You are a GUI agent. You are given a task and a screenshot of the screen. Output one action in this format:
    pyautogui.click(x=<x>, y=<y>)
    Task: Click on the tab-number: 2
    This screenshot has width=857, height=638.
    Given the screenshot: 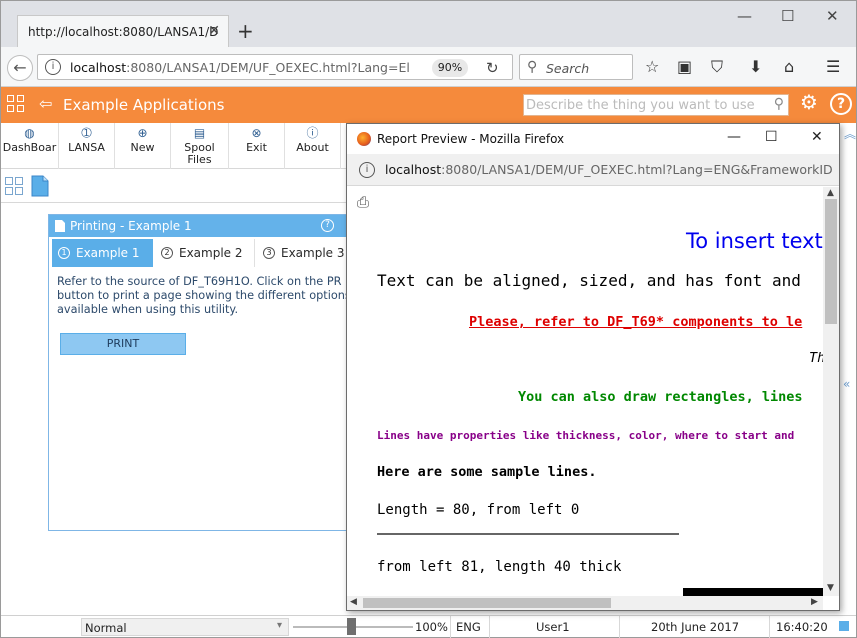 What is the action you would take?
    pyautogui.click(x=167, y=253)
    